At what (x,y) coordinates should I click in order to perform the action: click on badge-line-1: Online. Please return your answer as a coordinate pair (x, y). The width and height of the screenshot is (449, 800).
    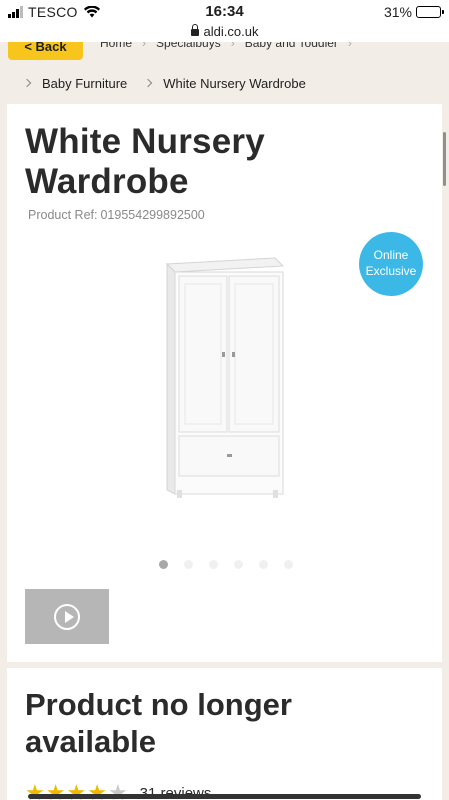
    Looking at the image, I should click on (391, 255).